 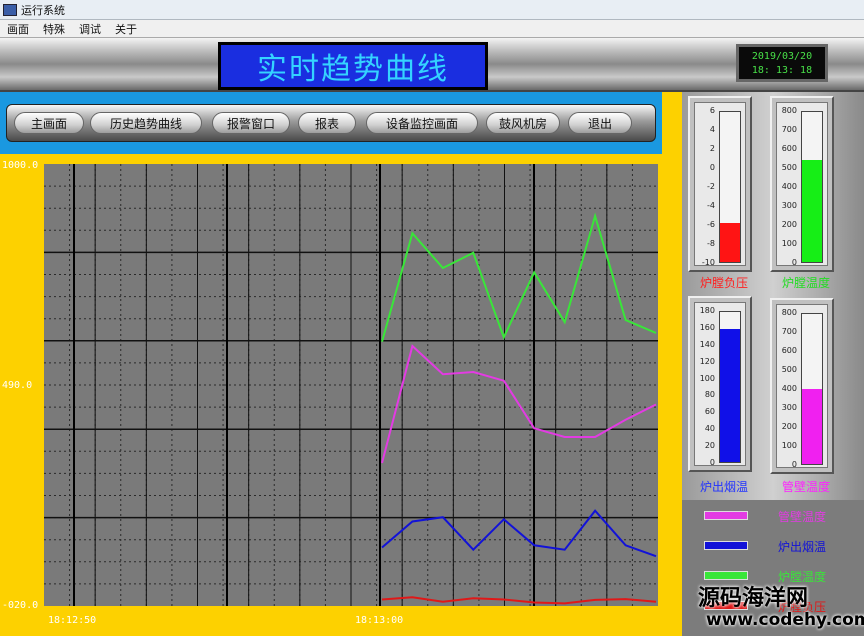 What do you see at coordinates (54, 29) in the screenshot?
I see `menu-item-special: 特殊` at bounding box center [54, 29].